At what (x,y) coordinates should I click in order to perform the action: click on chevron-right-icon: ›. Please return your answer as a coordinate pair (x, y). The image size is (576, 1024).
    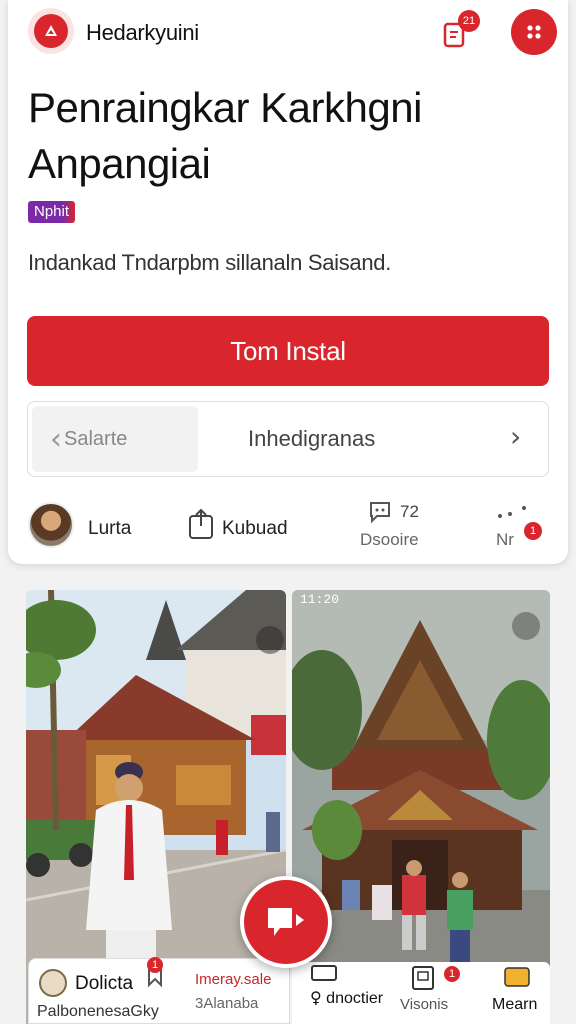
    Looking at the image, I should click on (515, 436).